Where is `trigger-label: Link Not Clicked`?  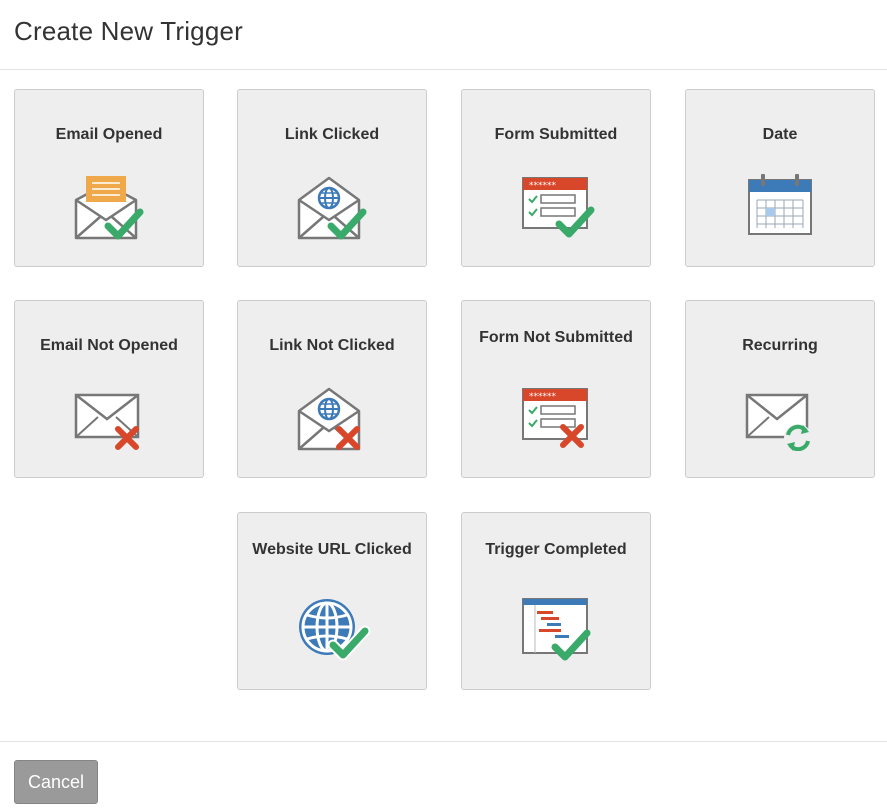
trigger-label: Link Not Clicked is located at coordinates (332, 345).